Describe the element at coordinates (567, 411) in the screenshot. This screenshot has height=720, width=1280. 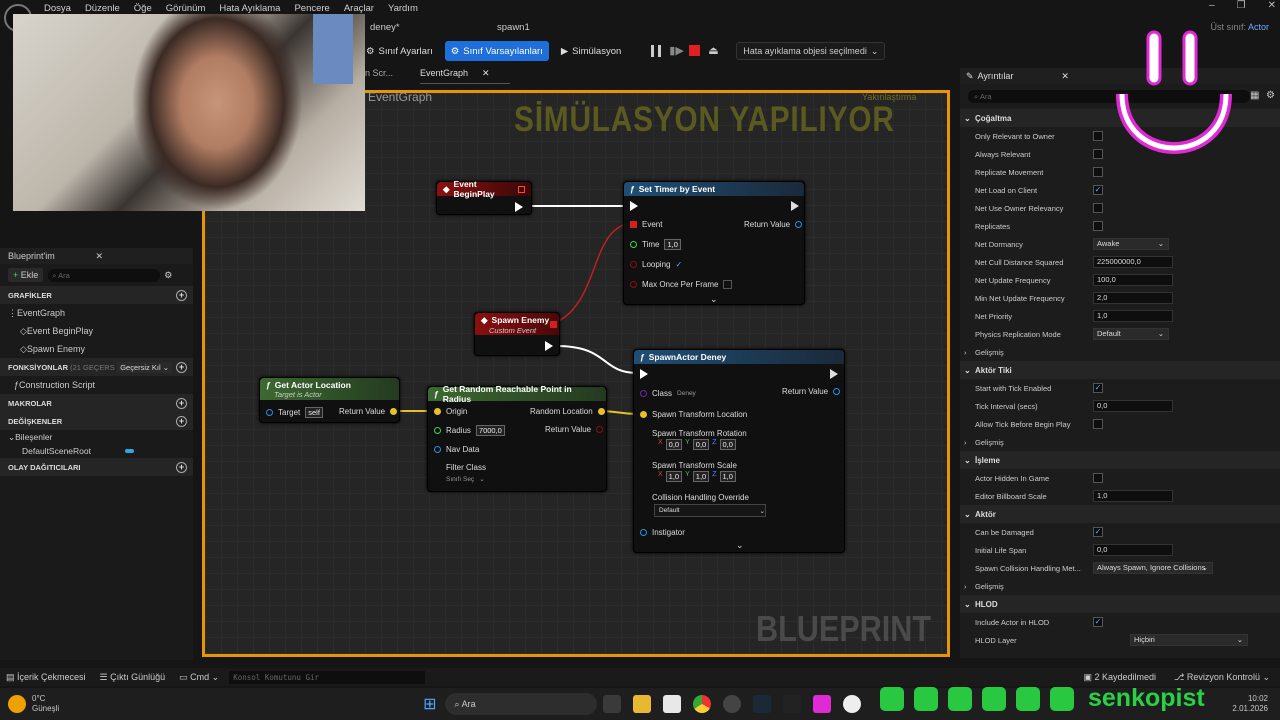
I see `random-location-pin: Random Location` at that location.